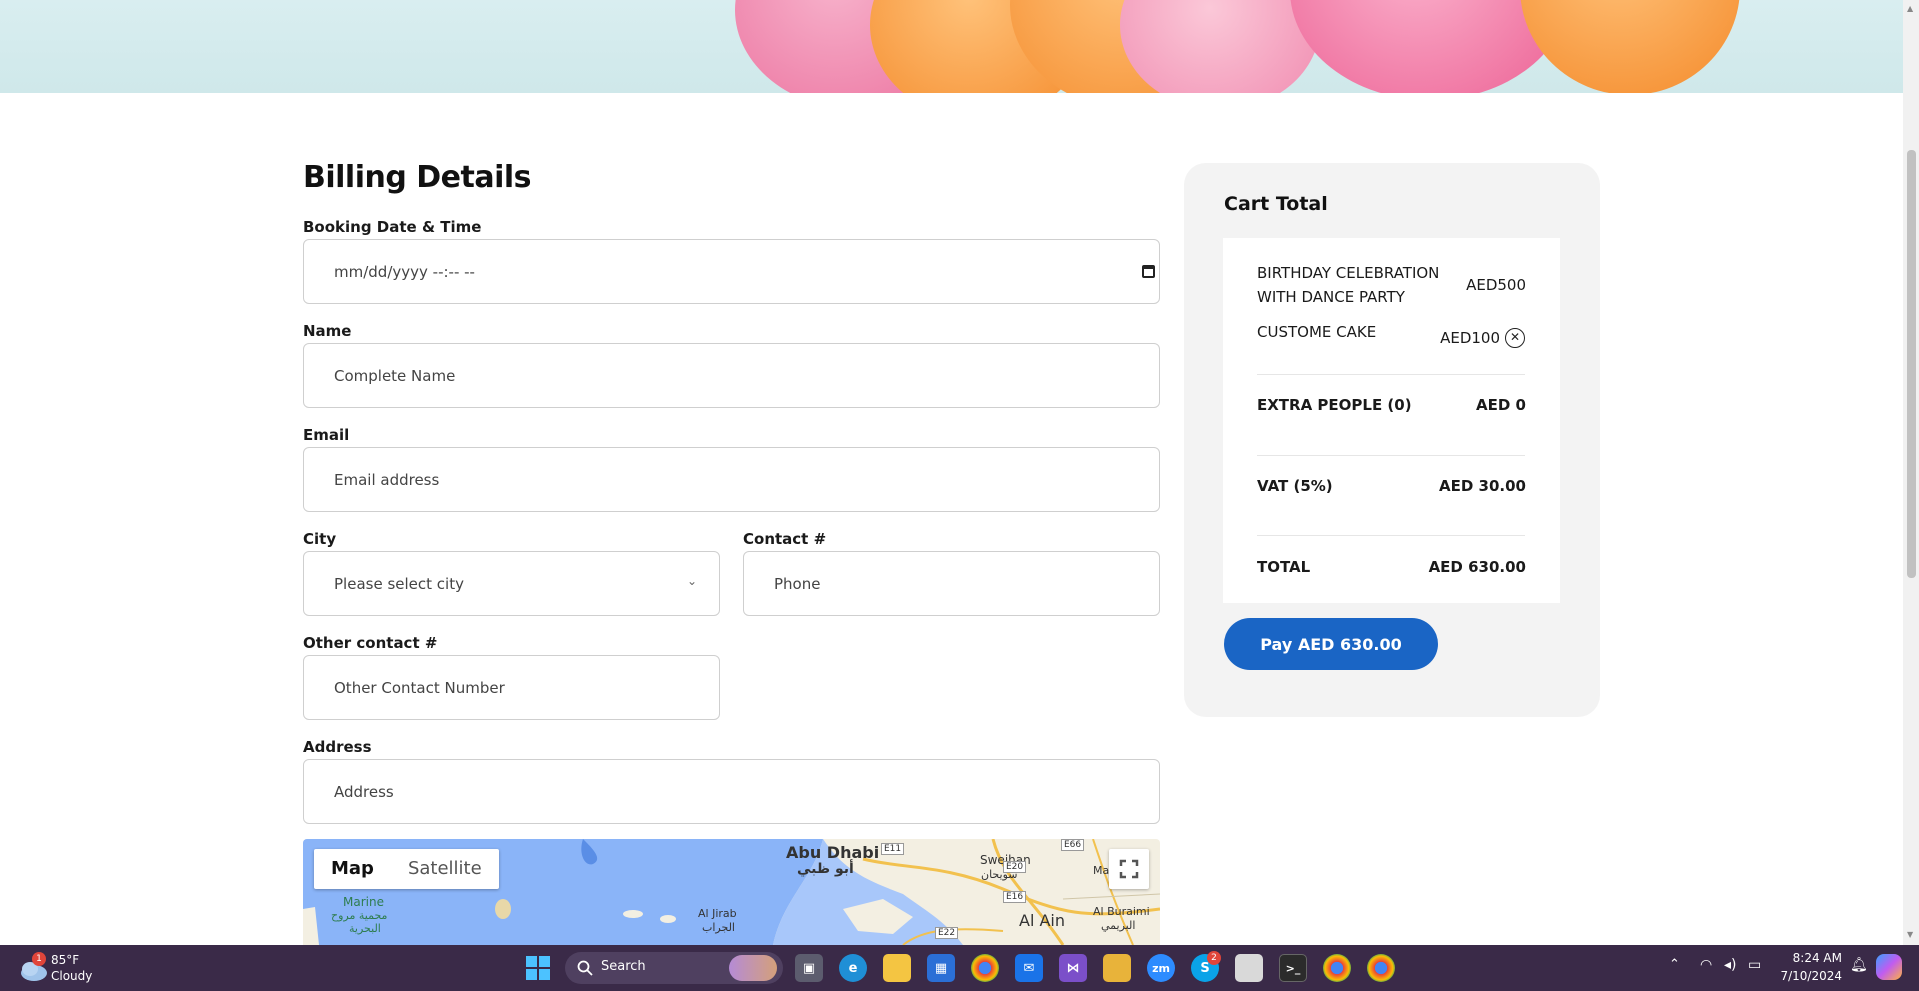 The width and height of the screenshot is (1919, 991). I want to click on road-marker: E66, so click(1073, 845).